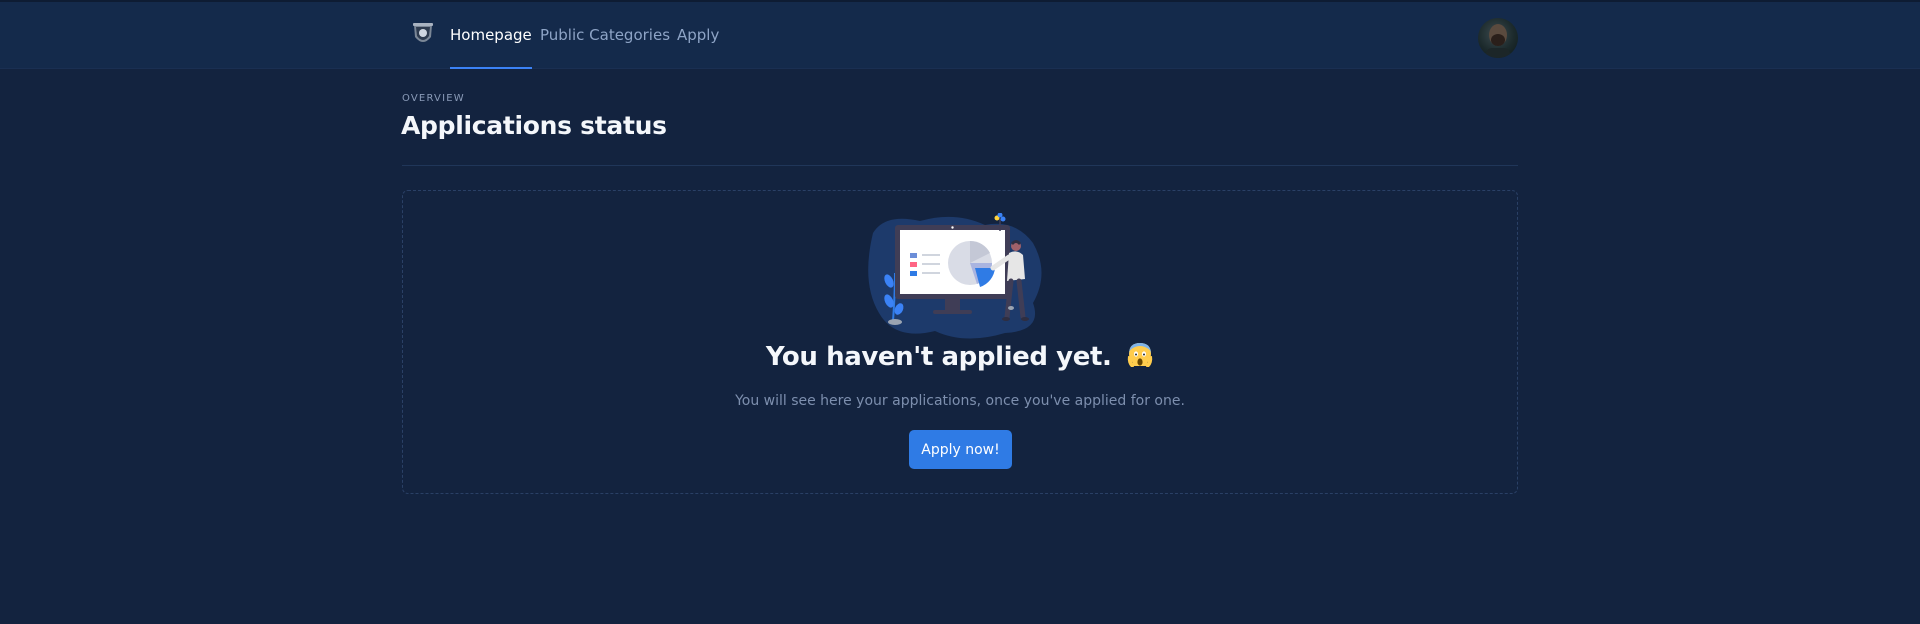 This screenshot has width=1920, height=624. I want to click on page-title: Applications status, so click(534, 125).